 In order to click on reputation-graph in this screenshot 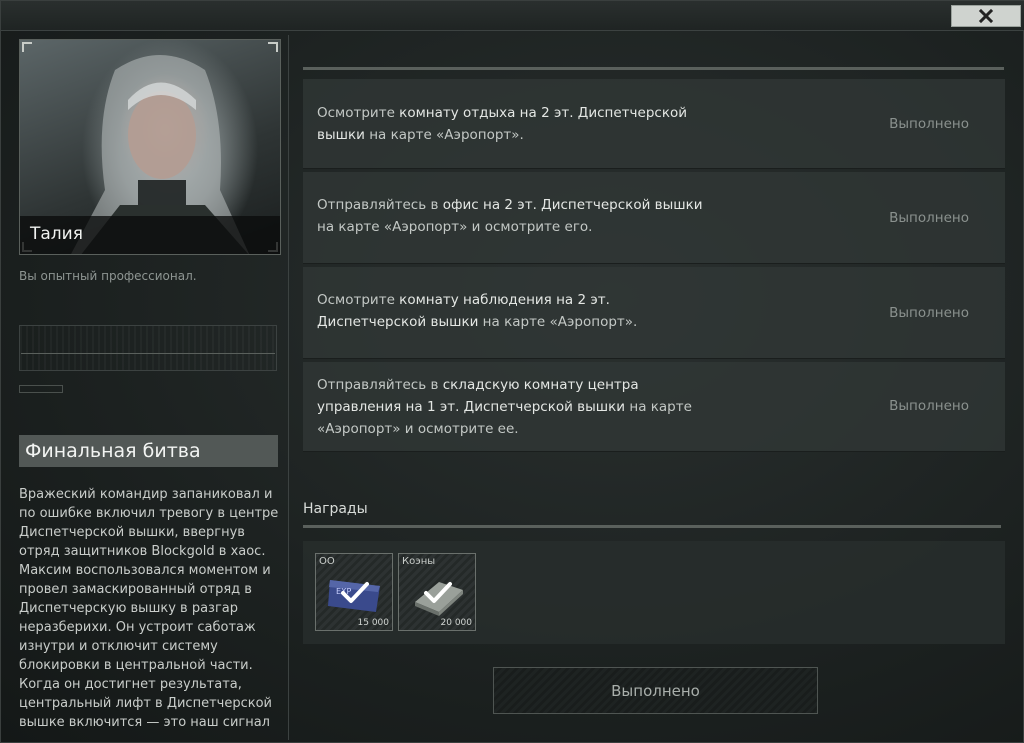, I will do `click(148, 348)`.